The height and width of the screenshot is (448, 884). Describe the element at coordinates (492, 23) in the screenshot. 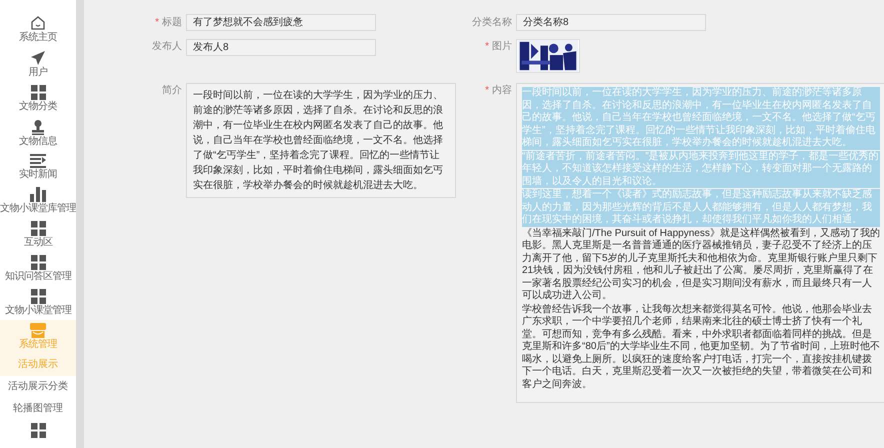

I see `field-label: 分类名称` at that location.